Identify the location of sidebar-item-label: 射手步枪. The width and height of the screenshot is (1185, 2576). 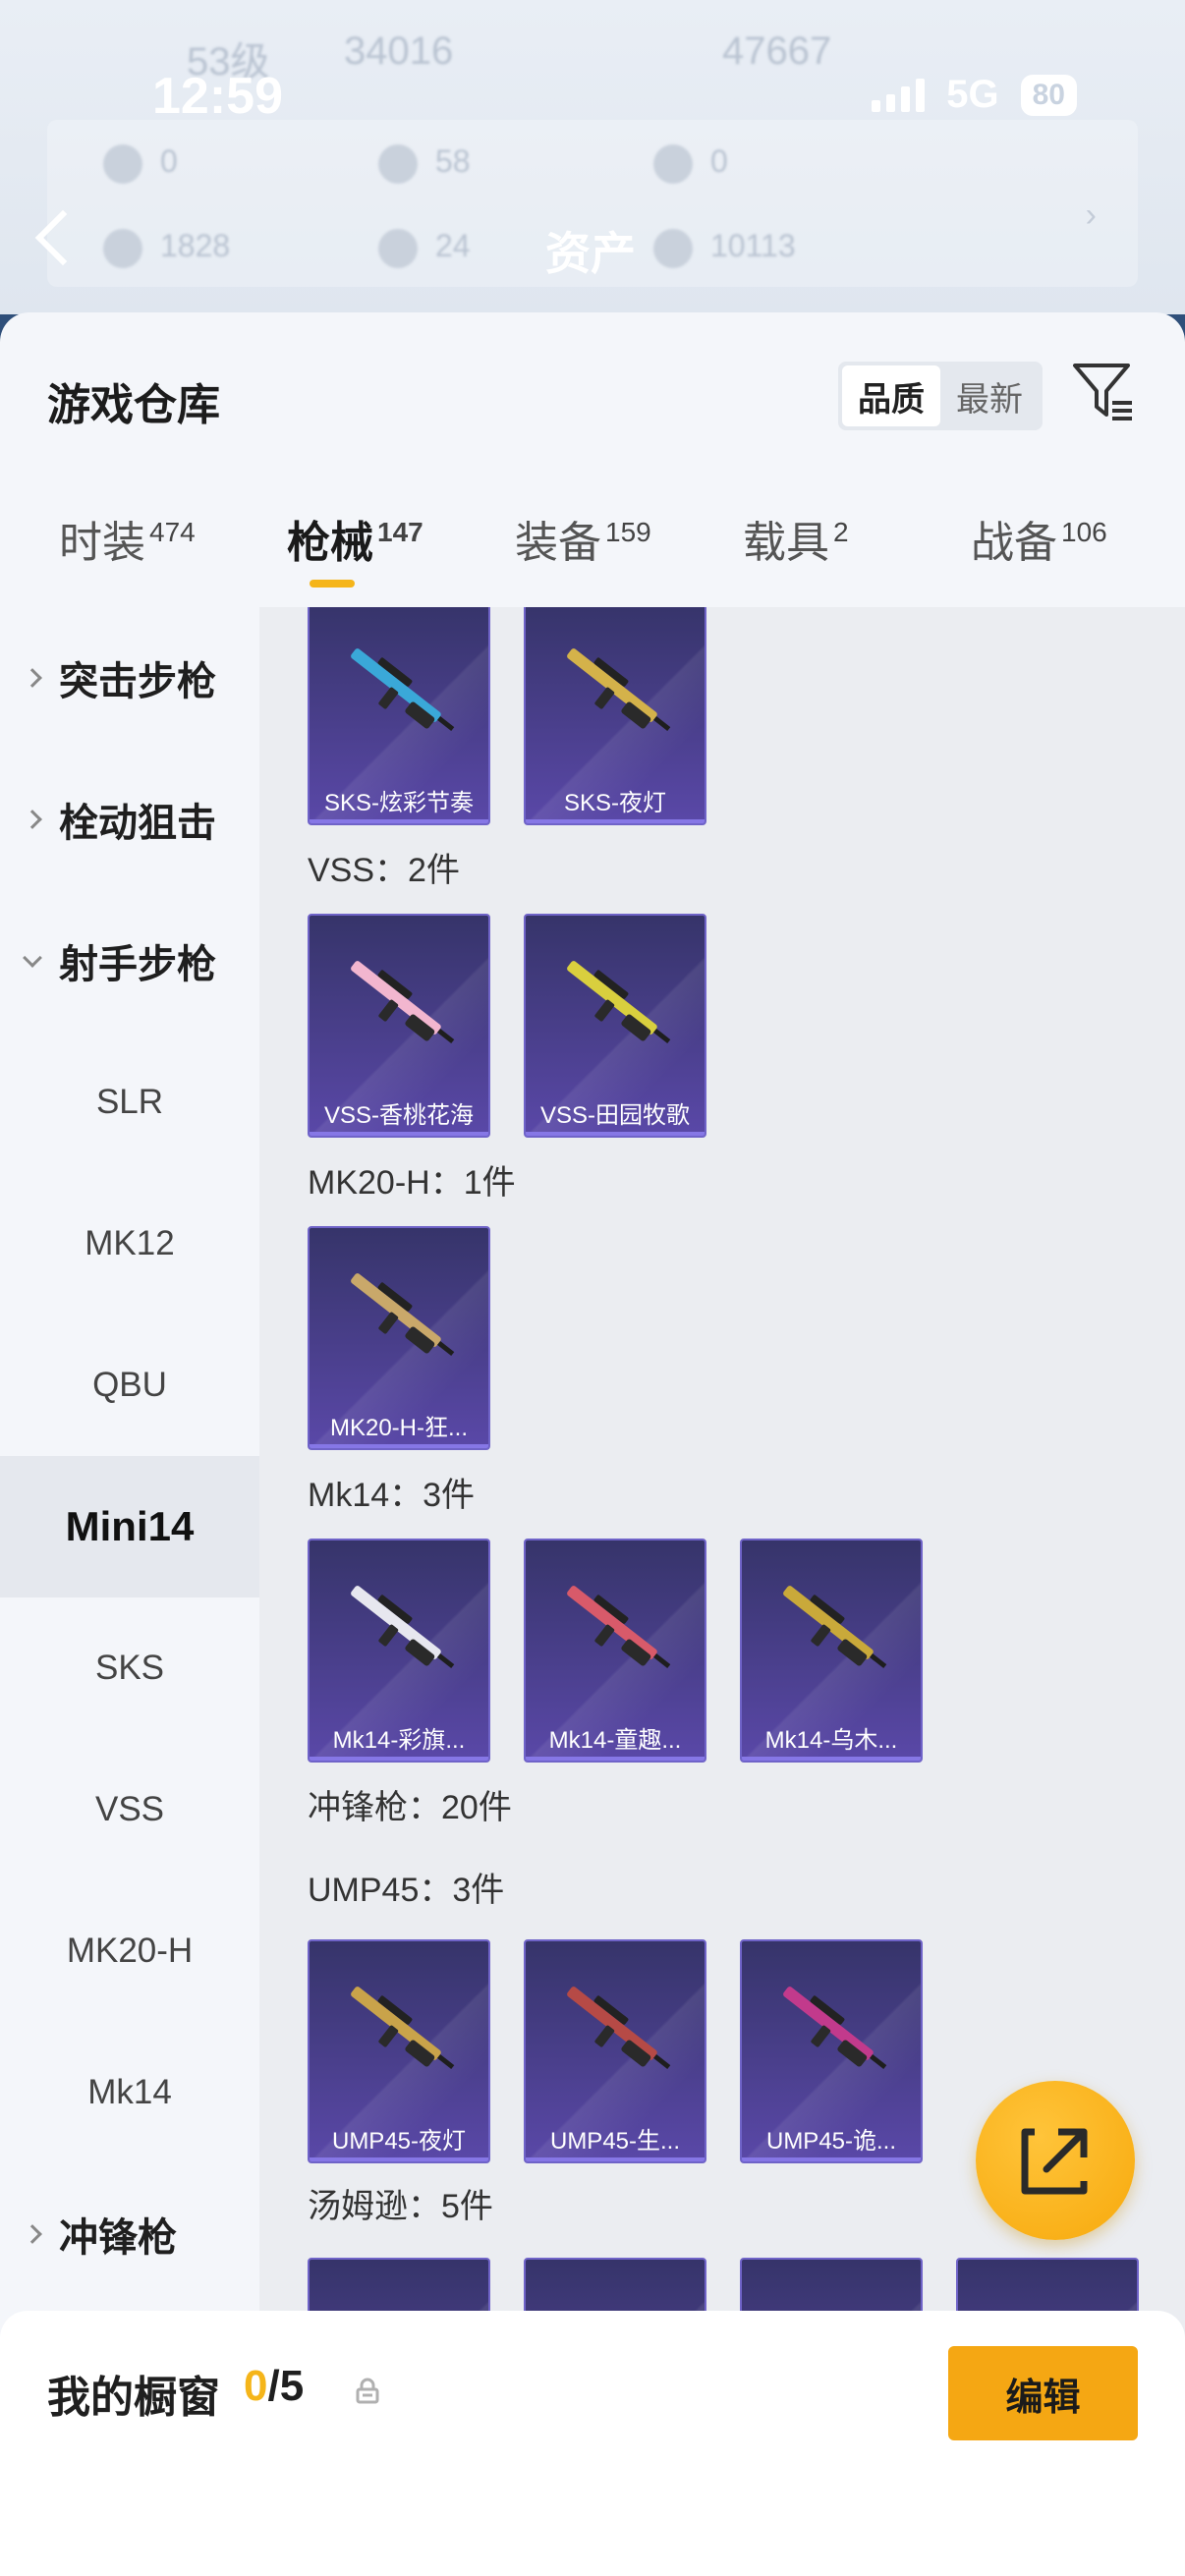
(137, 964).